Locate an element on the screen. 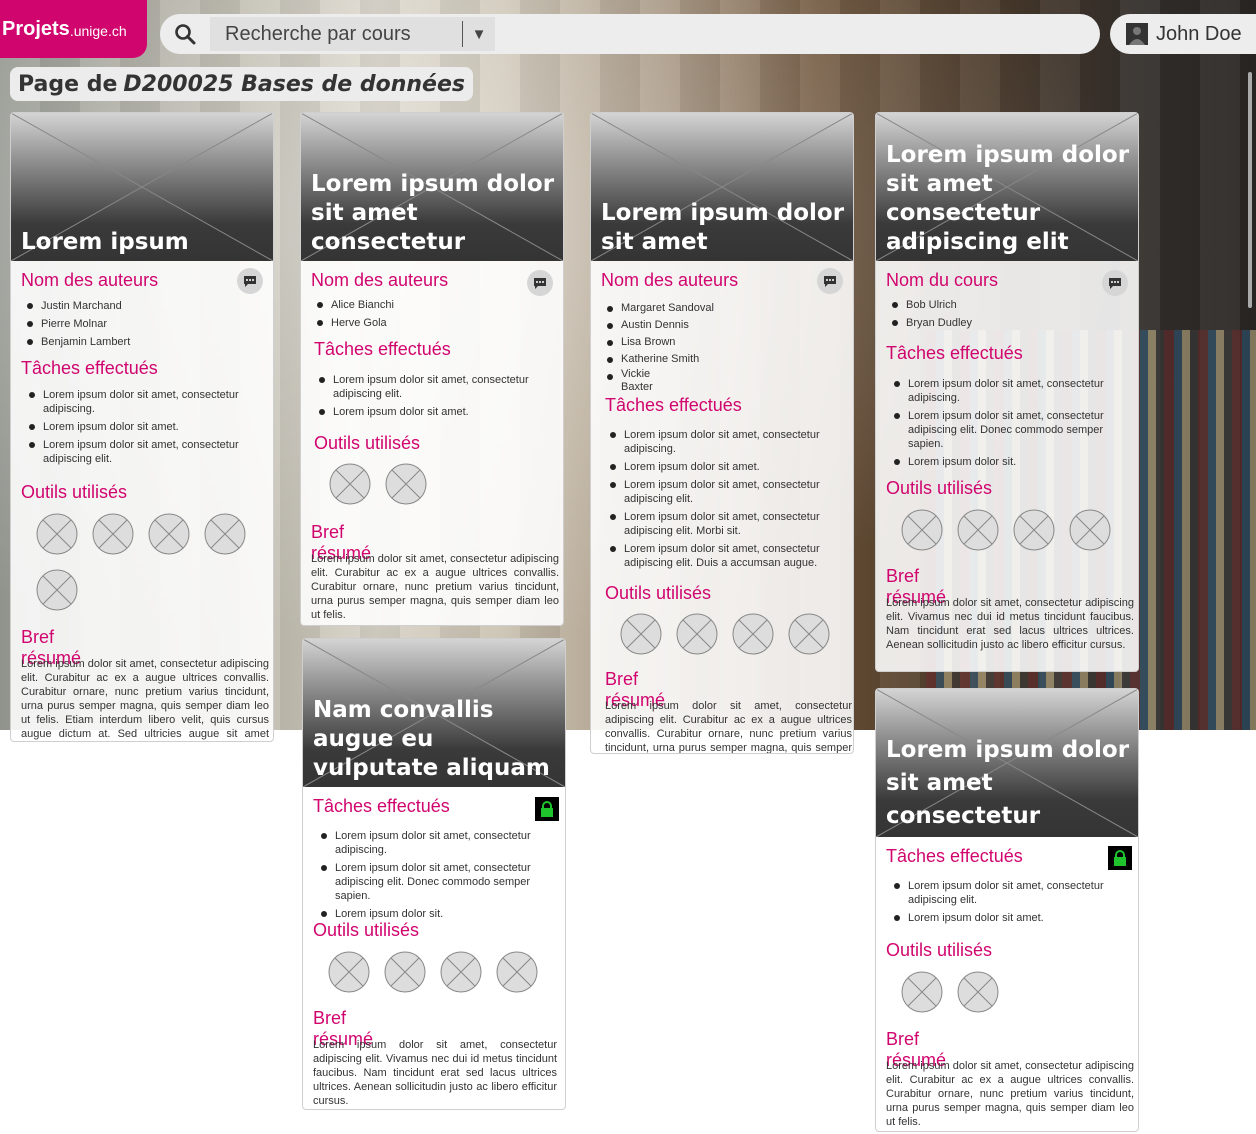 This screenshot has height=1134, width=1256. author-name: Justin Marchand is located at coordinates (75, 306).